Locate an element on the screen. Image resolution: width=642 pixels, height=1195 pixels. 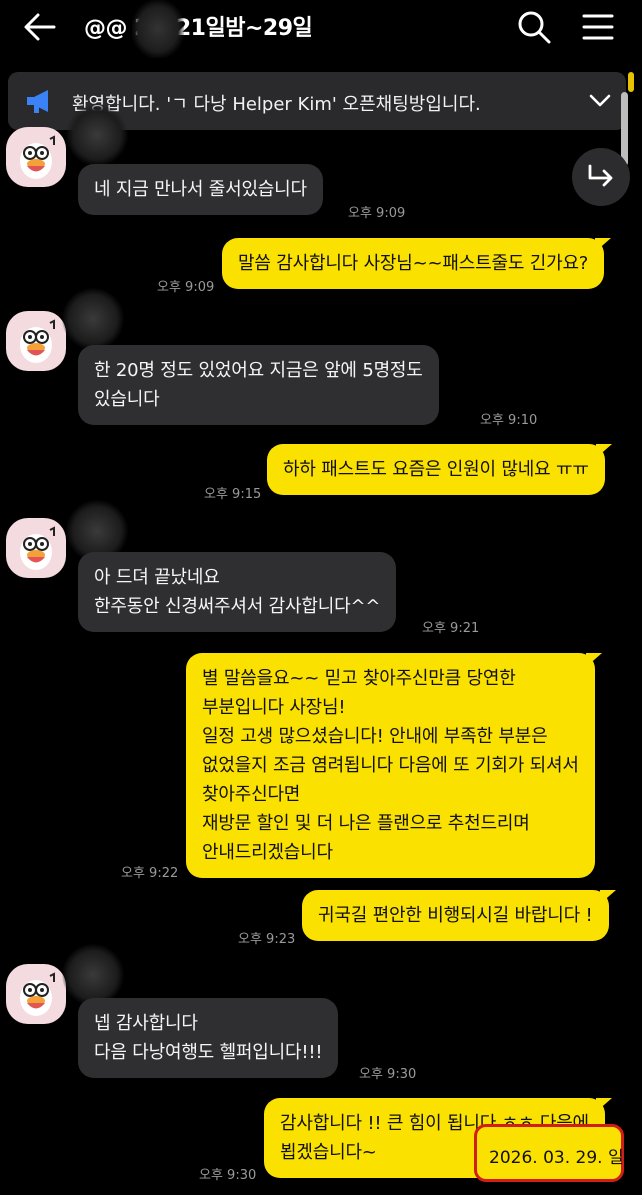
message-bubble-received: 네 지금 만나서 줄서있습니다 is located at coordinates (200, 189).